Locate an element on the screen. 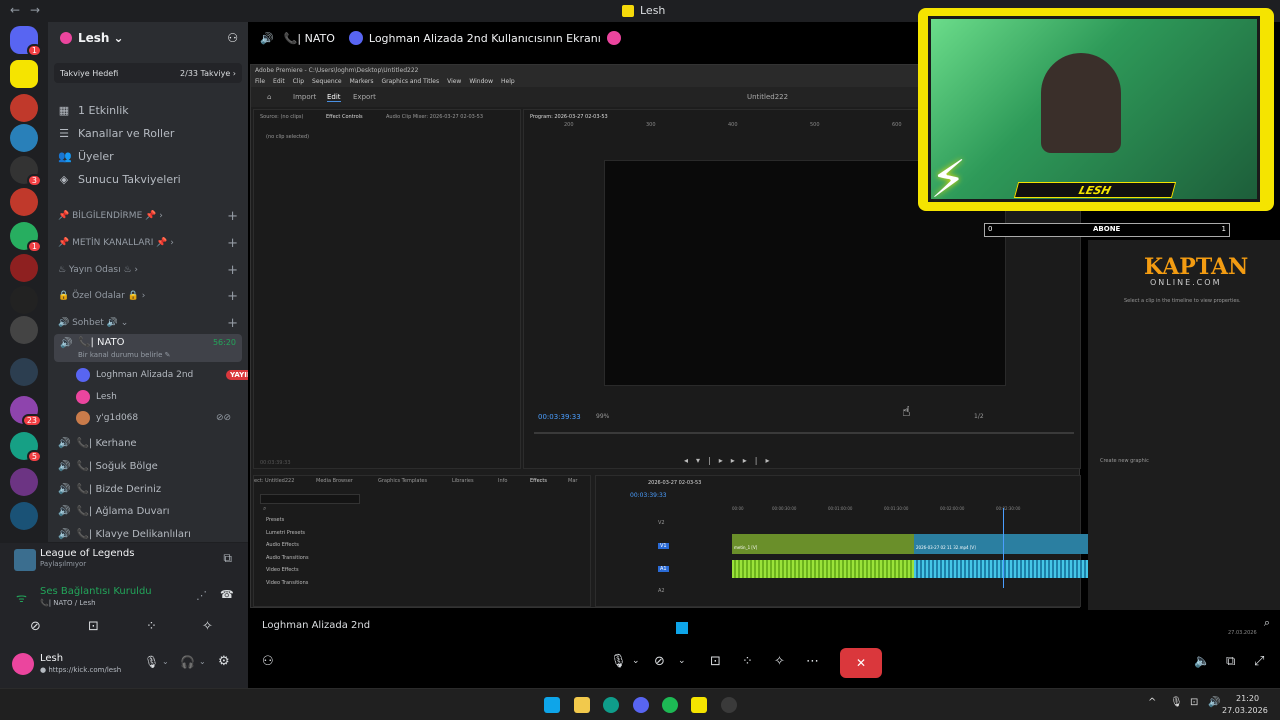 The image size is (1280, 720). effects-folder: Audio Effects is located at coordinates (287, 545).